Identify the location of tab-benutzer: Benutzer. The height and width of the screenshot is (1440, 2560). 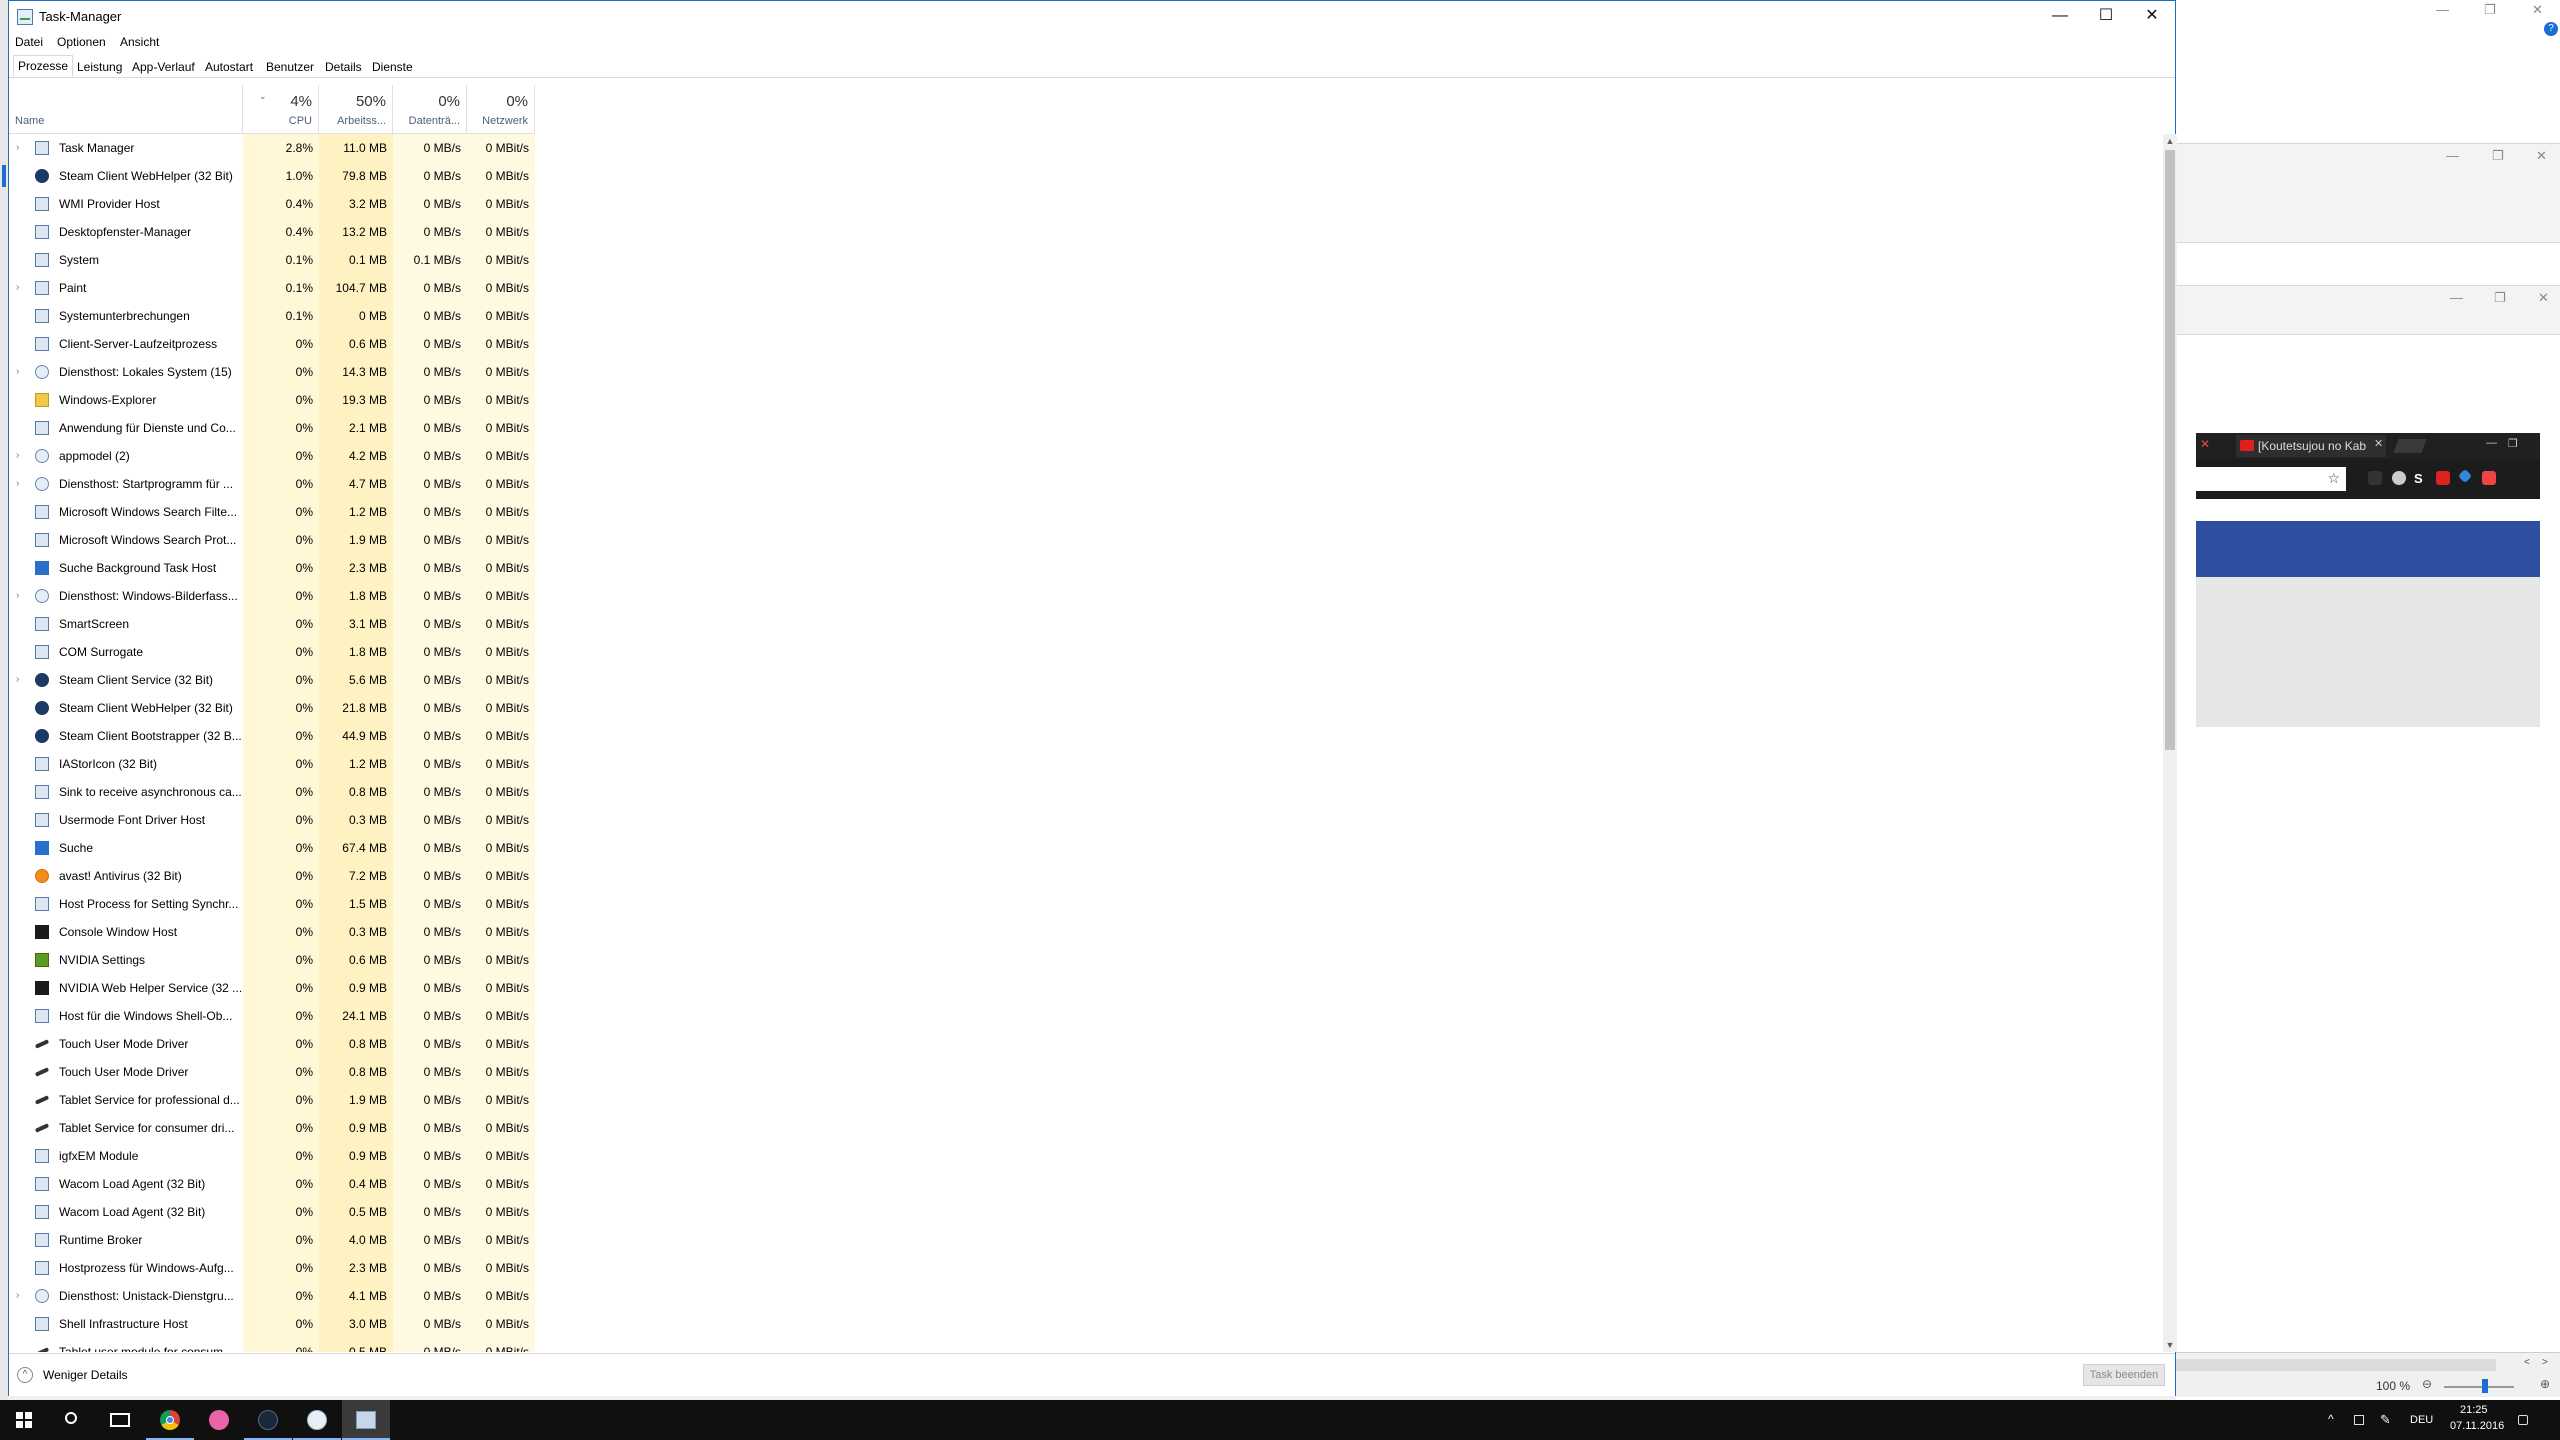
(290, 67).